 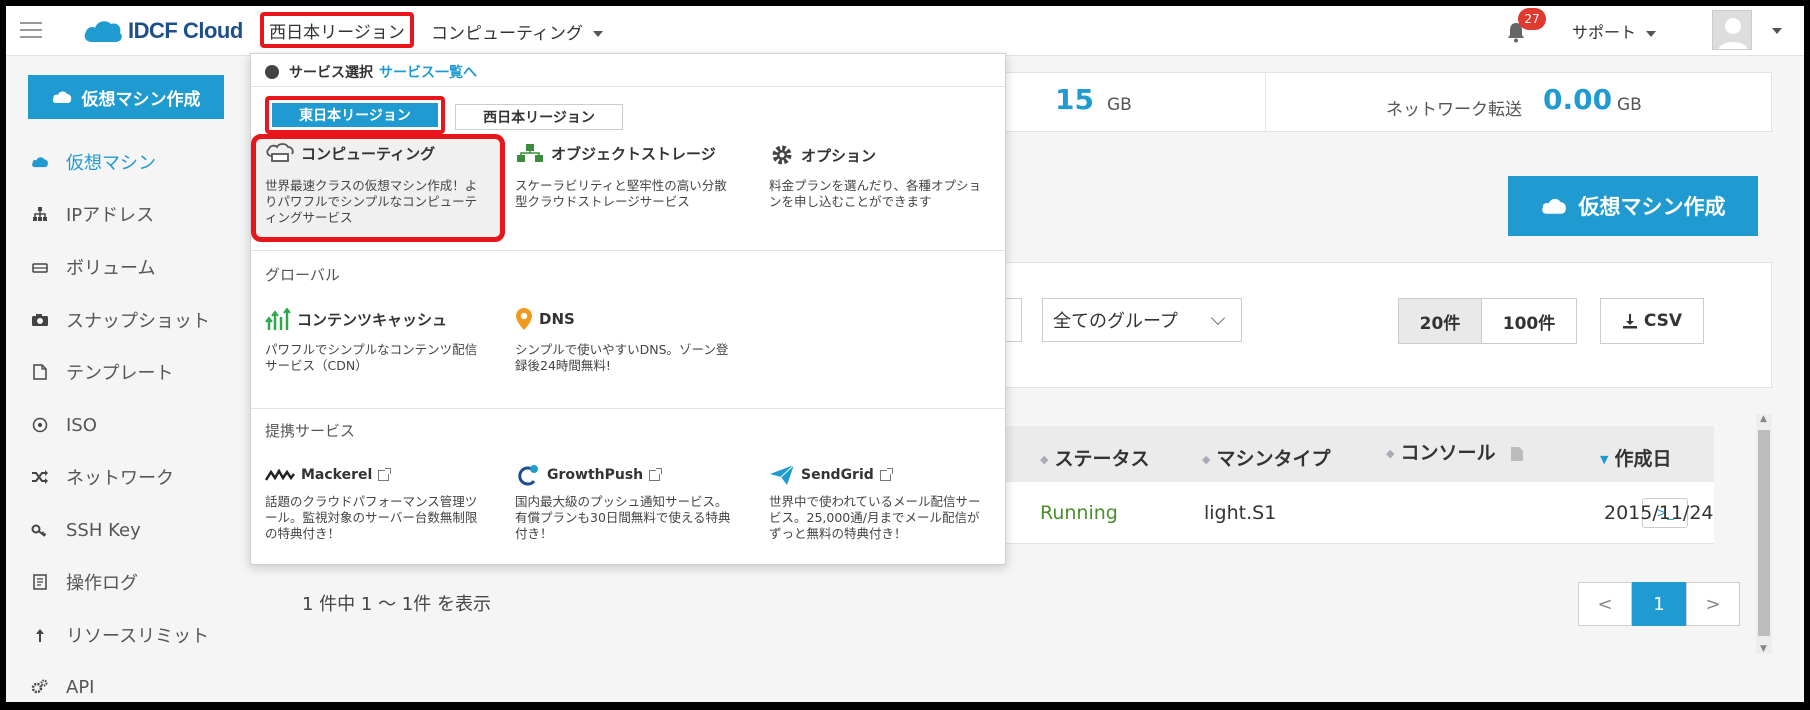 I want to click on create-vm-main-button: 仮想マシン作成, so click(x=1633, y=206).